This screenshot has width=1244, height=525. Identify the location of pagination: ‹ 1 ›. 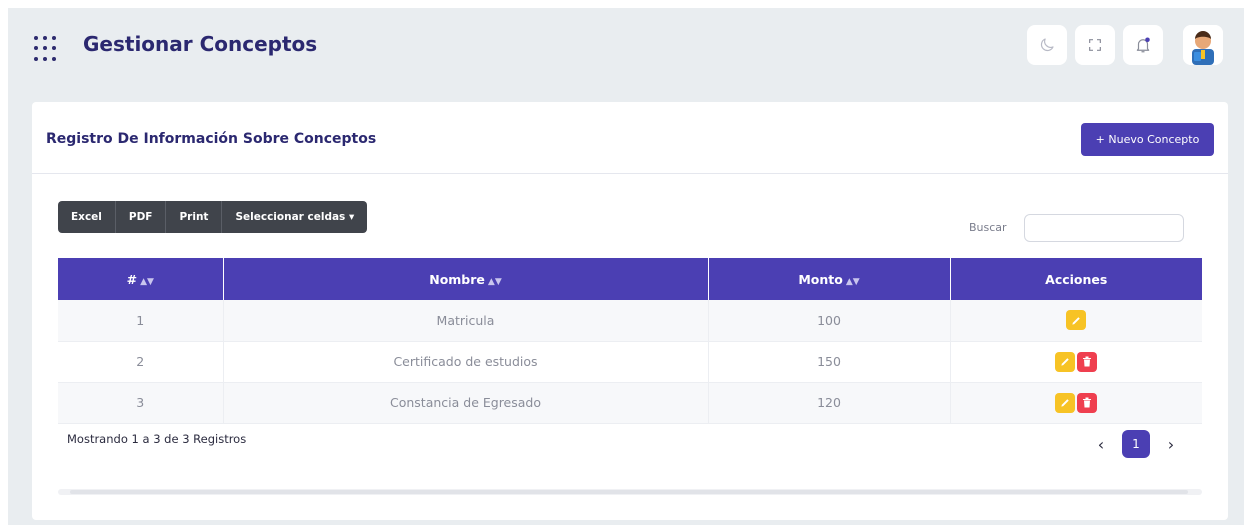
(1136, 444).